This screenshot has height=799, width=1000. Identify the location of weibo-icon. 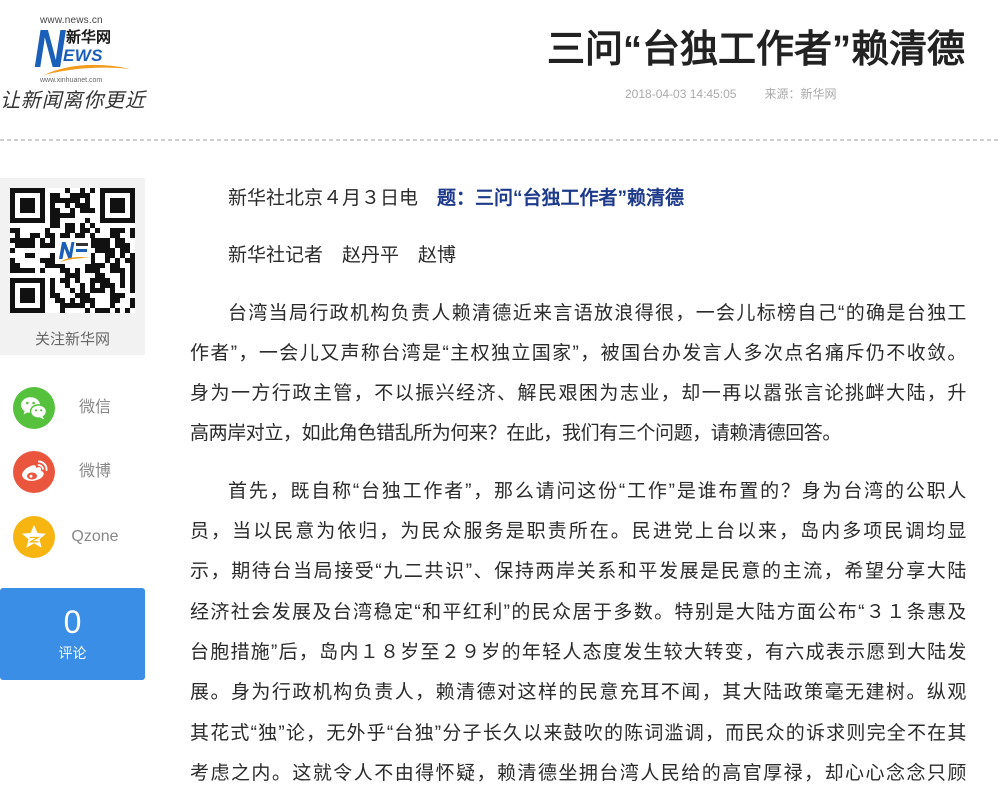
(34, 472).